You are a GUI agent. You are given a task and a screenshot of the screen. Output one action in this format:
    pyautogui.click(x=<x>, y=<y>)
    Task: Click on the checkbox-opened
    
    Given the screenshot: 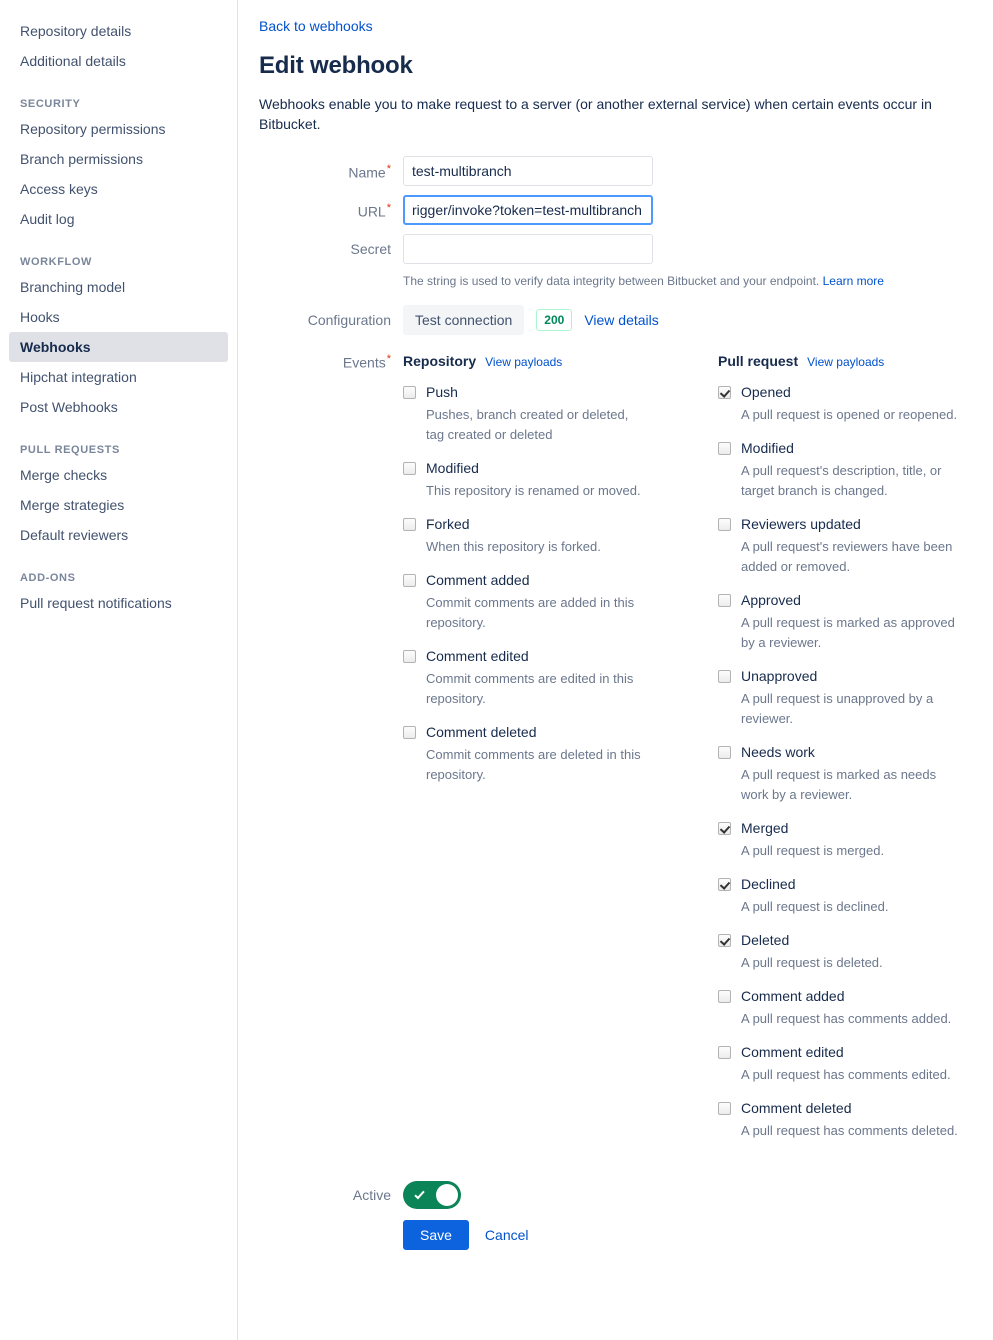 What is the action you would take?
    pyautogui.click(x=724, y=392)
    